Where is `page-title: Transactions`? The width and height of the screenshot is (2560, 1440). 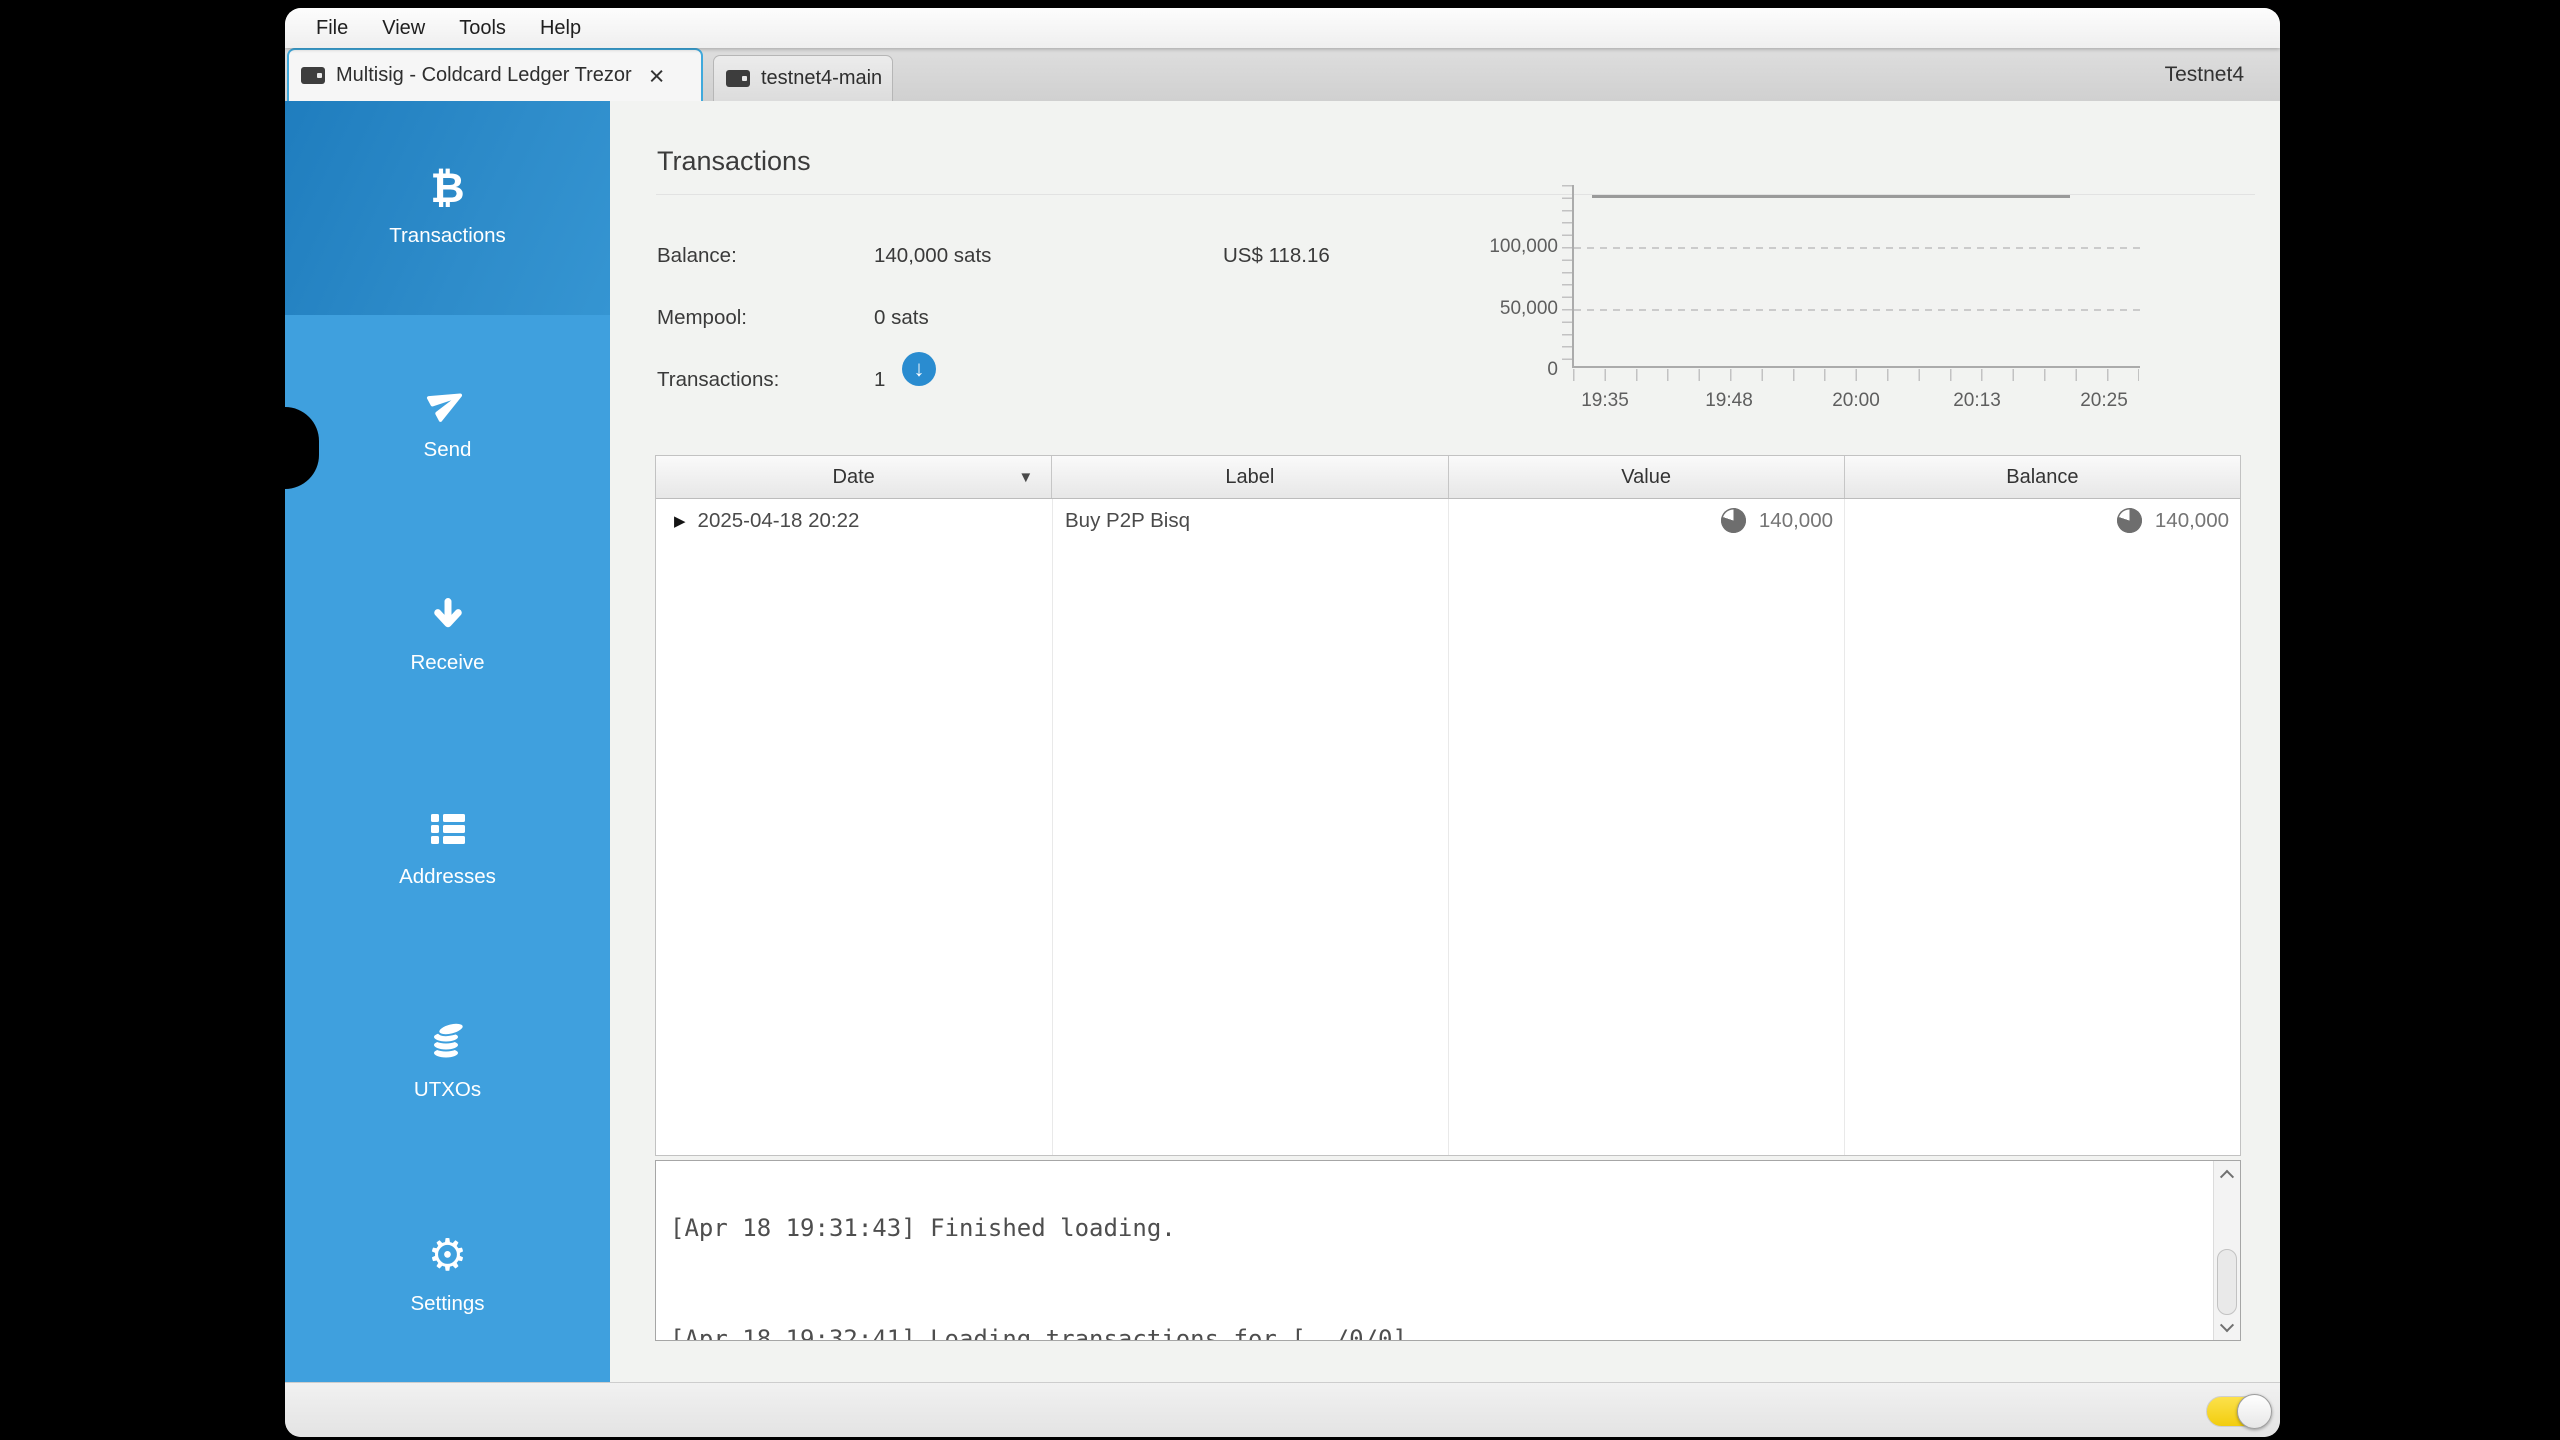
page-title: Transactions is located at coordinates (734, 161).